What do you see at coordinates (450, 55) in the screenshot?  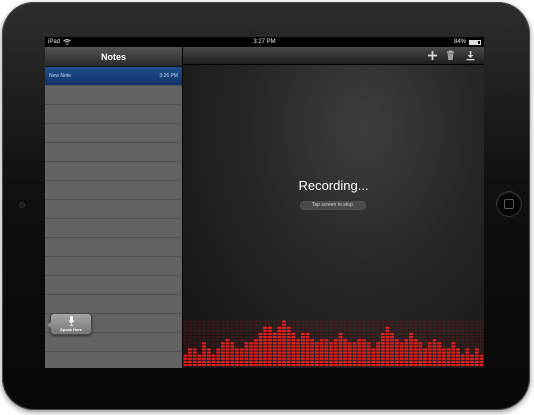 I see `trash-icon` at bounding box center [450, 55].